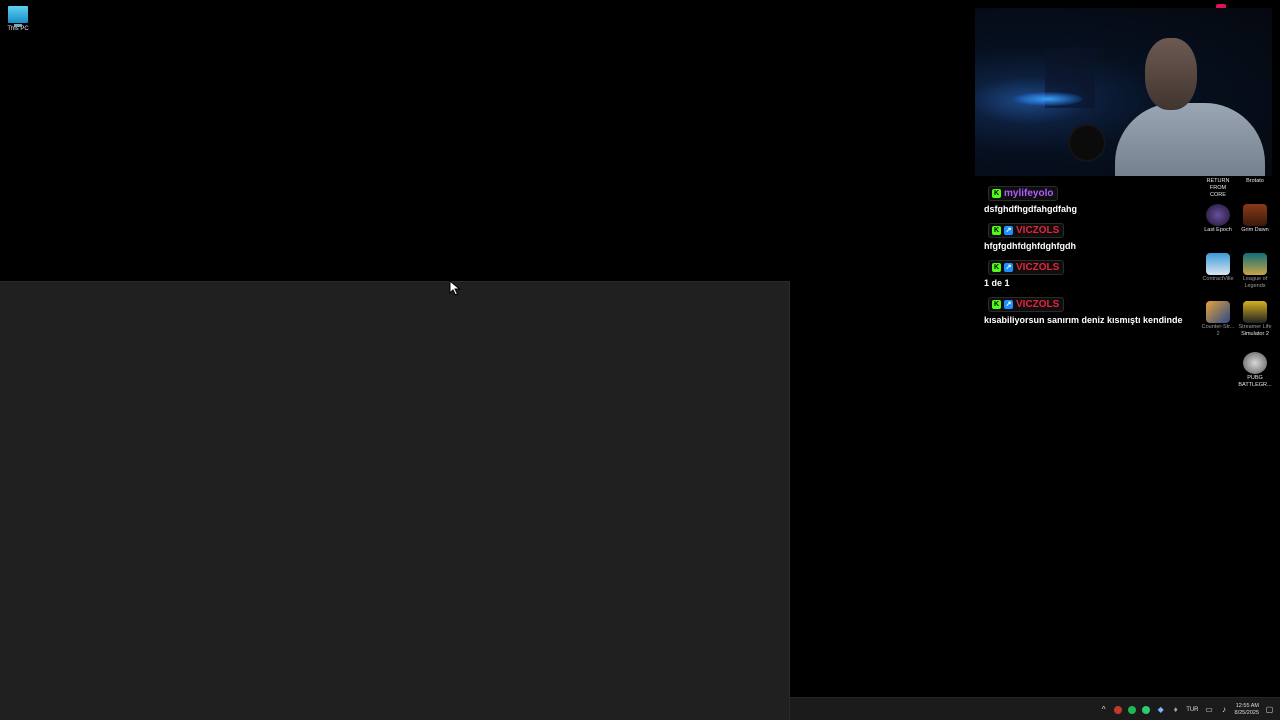 This screenshot has width=1280, height=720. What do you see at coordinates (1218, 312) in the screenshot?
I see `counter-strike-icon` at bounding box center [1218, 312].